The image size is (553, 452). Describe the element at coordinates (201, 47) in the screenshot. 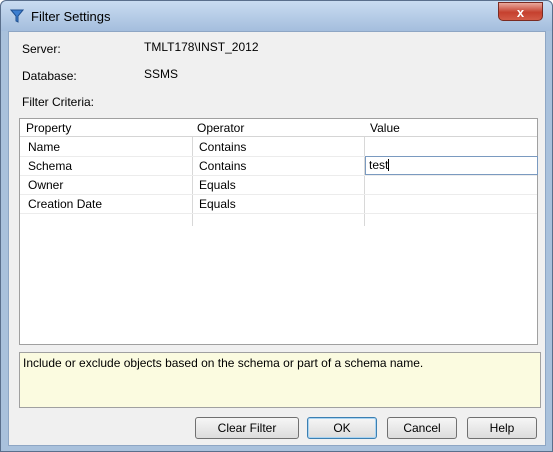

I see `server-value: TMLT178\INST_2012` at that location.